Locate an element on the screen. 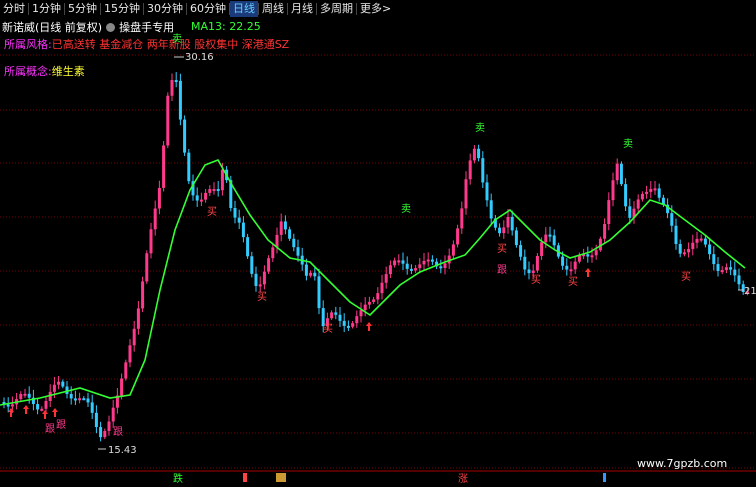 The image size is (756, 487). high-price-label: 30.16 is located at coordinates (199, 57).